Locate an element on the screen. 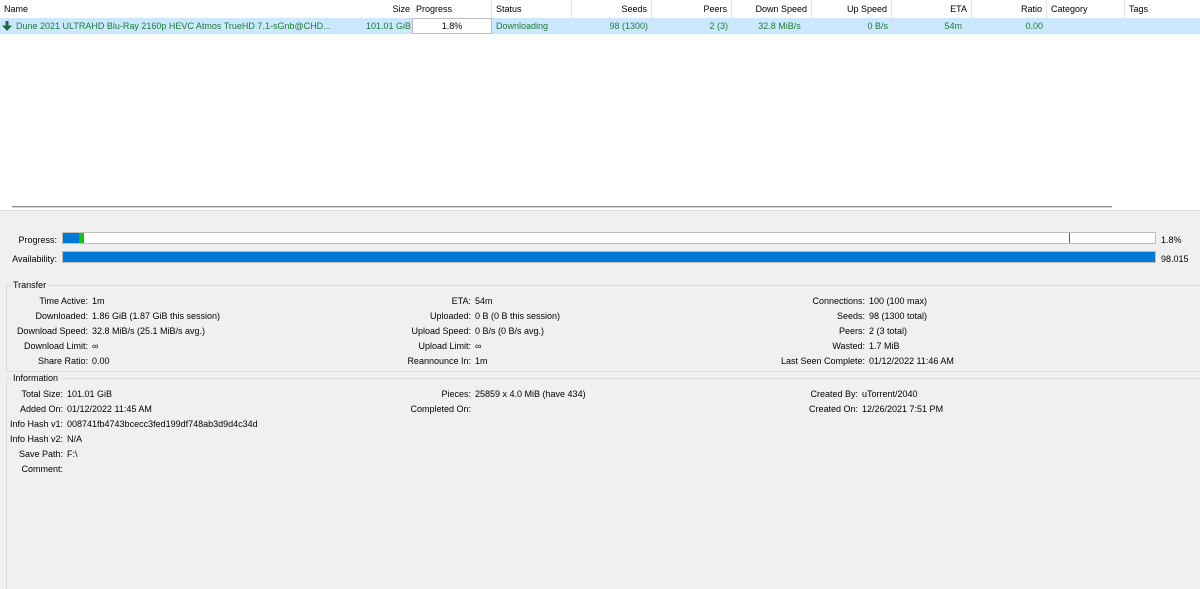 Image resolution: width=1200 pixels, height=589 pixels. progress-fill-green is located at coordinates (81, 238).